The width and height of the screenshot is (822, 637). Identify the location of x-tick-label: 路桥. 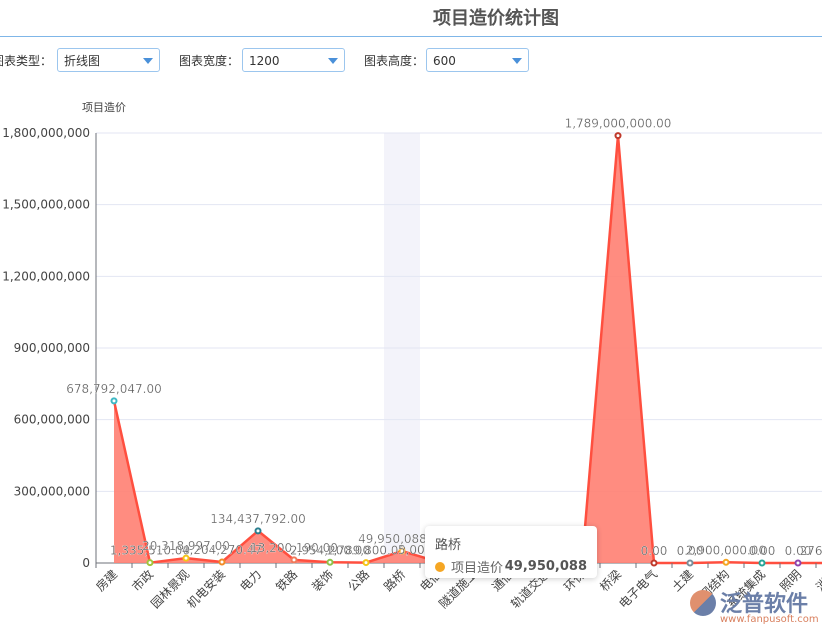
(395, 581).